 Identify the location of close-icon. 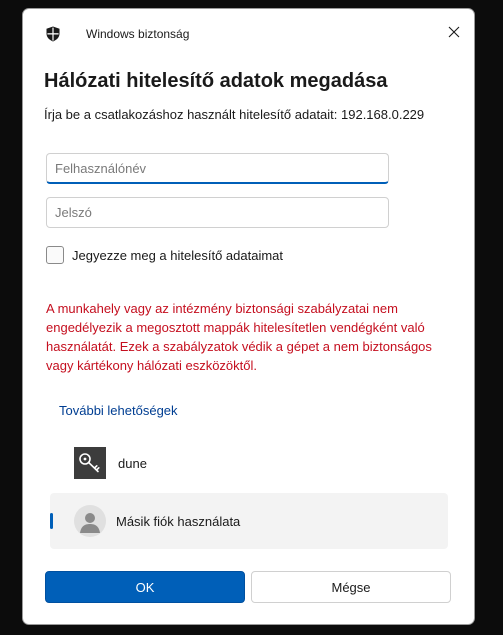
(454, 32).